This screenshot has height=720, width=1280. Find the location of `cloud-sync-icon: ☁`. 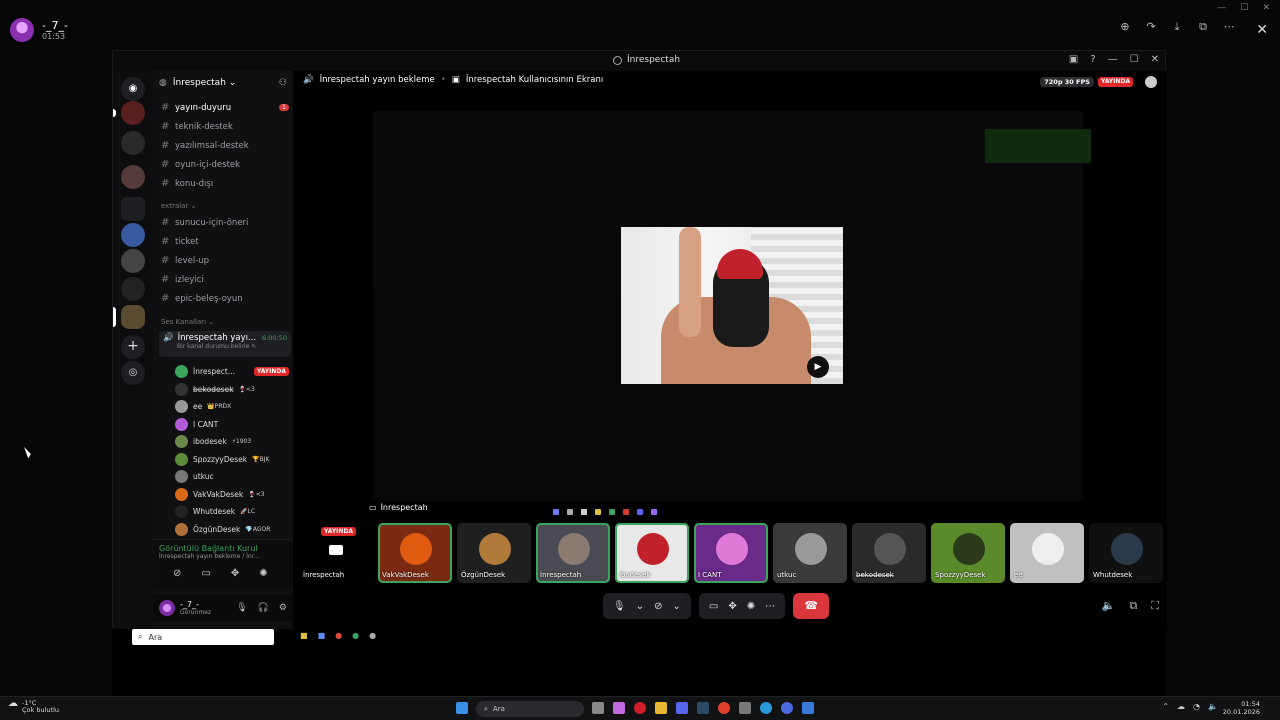

cloud-sync-icon: ☁ is located at coordinates (1181, 706).